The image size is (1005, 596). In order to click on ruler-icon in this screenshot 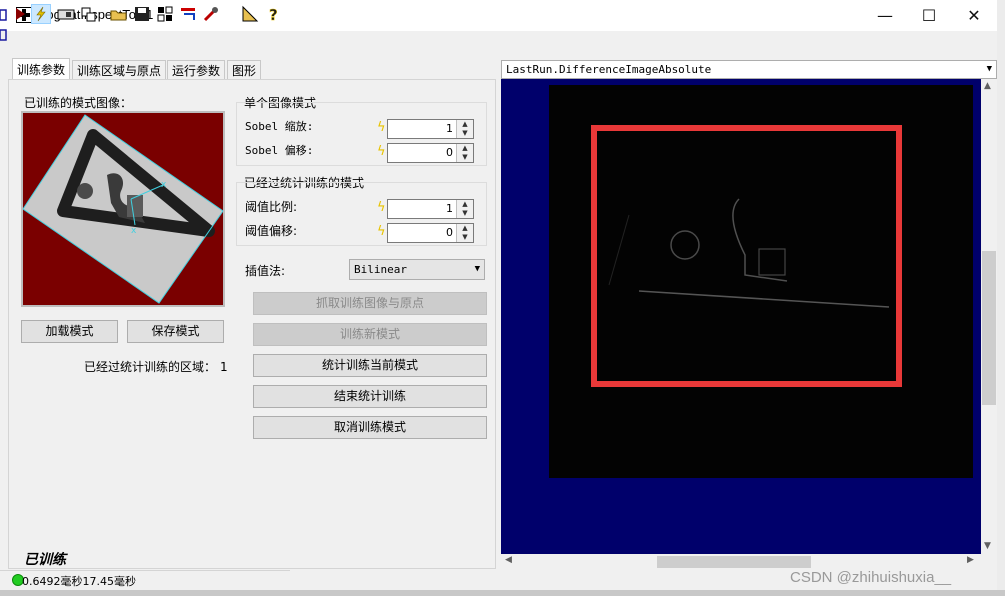, I will do `click(250, 14)`.